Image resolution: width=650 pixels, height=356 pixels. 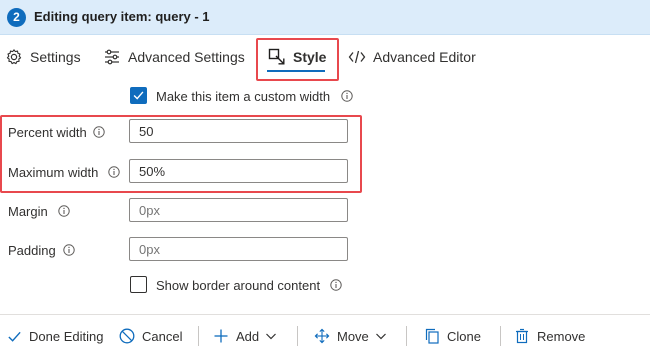 I want to click on cancel-button: Cancel, so click(x=150, y=336).